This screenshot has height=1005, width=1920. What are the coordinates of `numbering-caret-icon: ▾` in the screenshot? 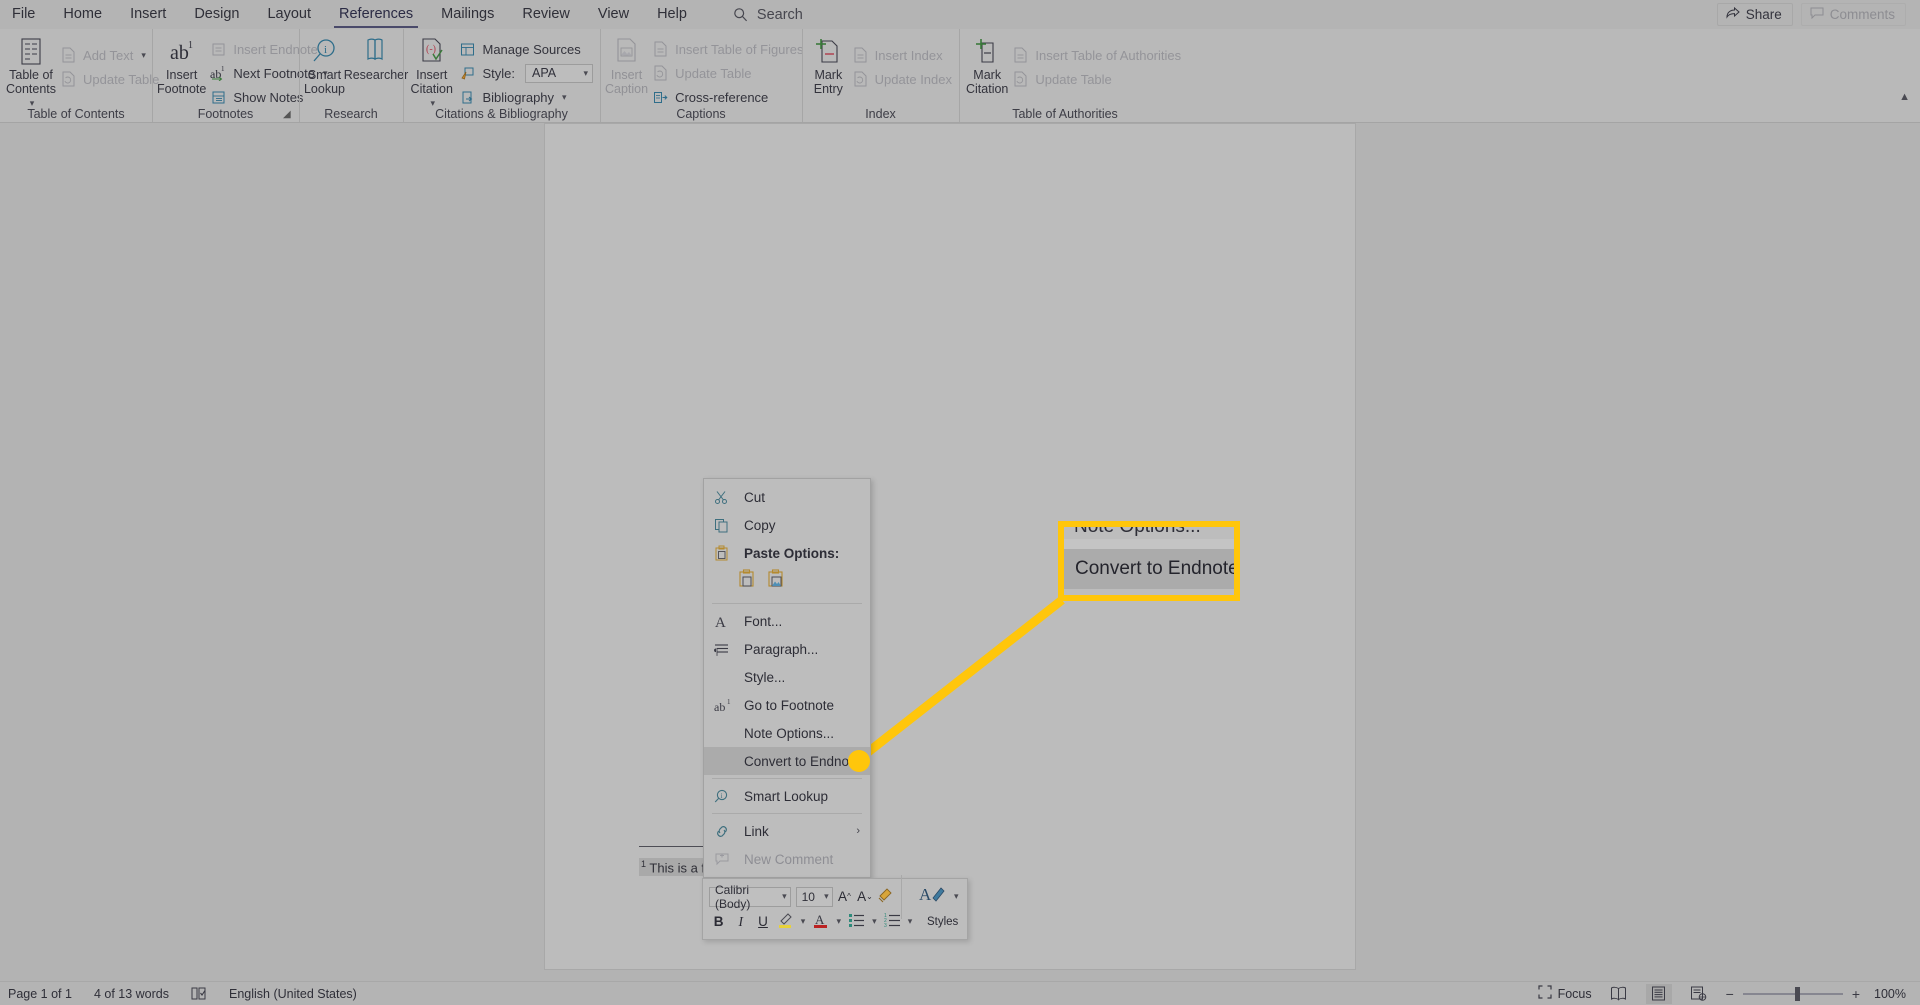 It's located at (910, 921).